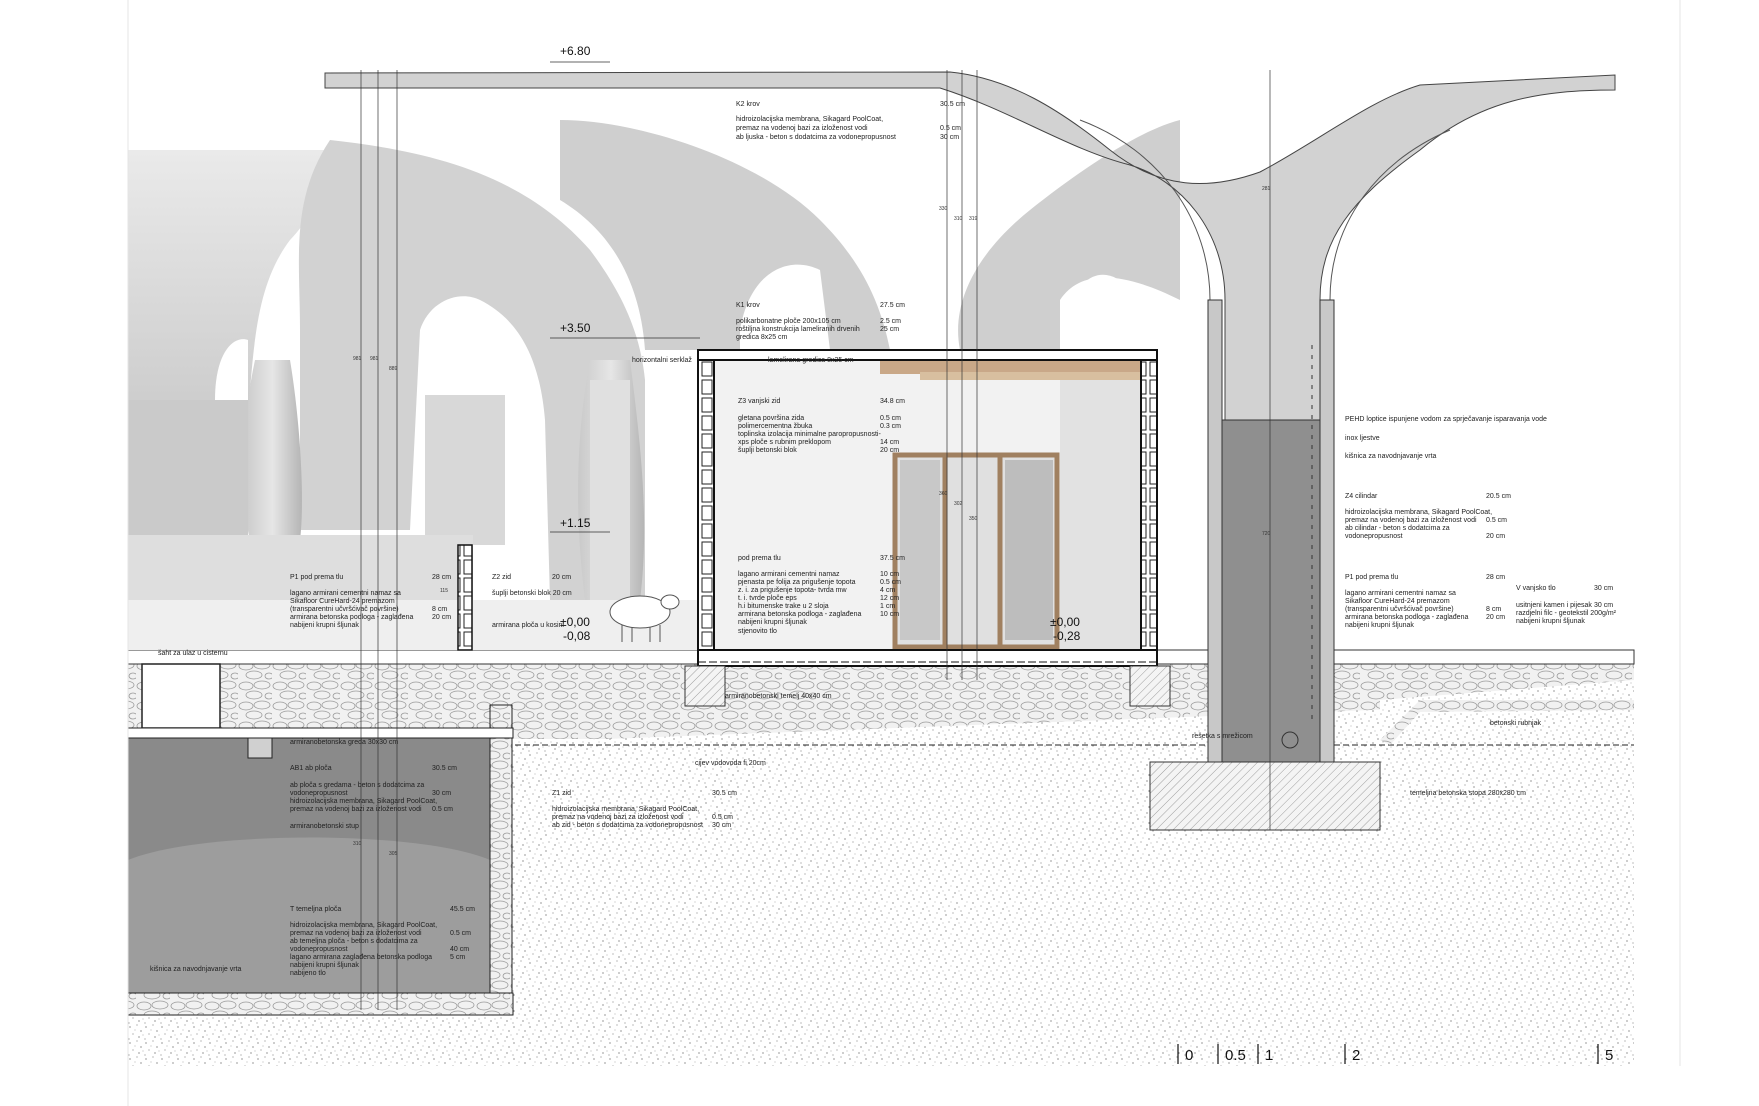 This screenshot has height=1106, width=1759. I want to click on floor-mid-line-8: stjenovito tlo, so click(757, 631).